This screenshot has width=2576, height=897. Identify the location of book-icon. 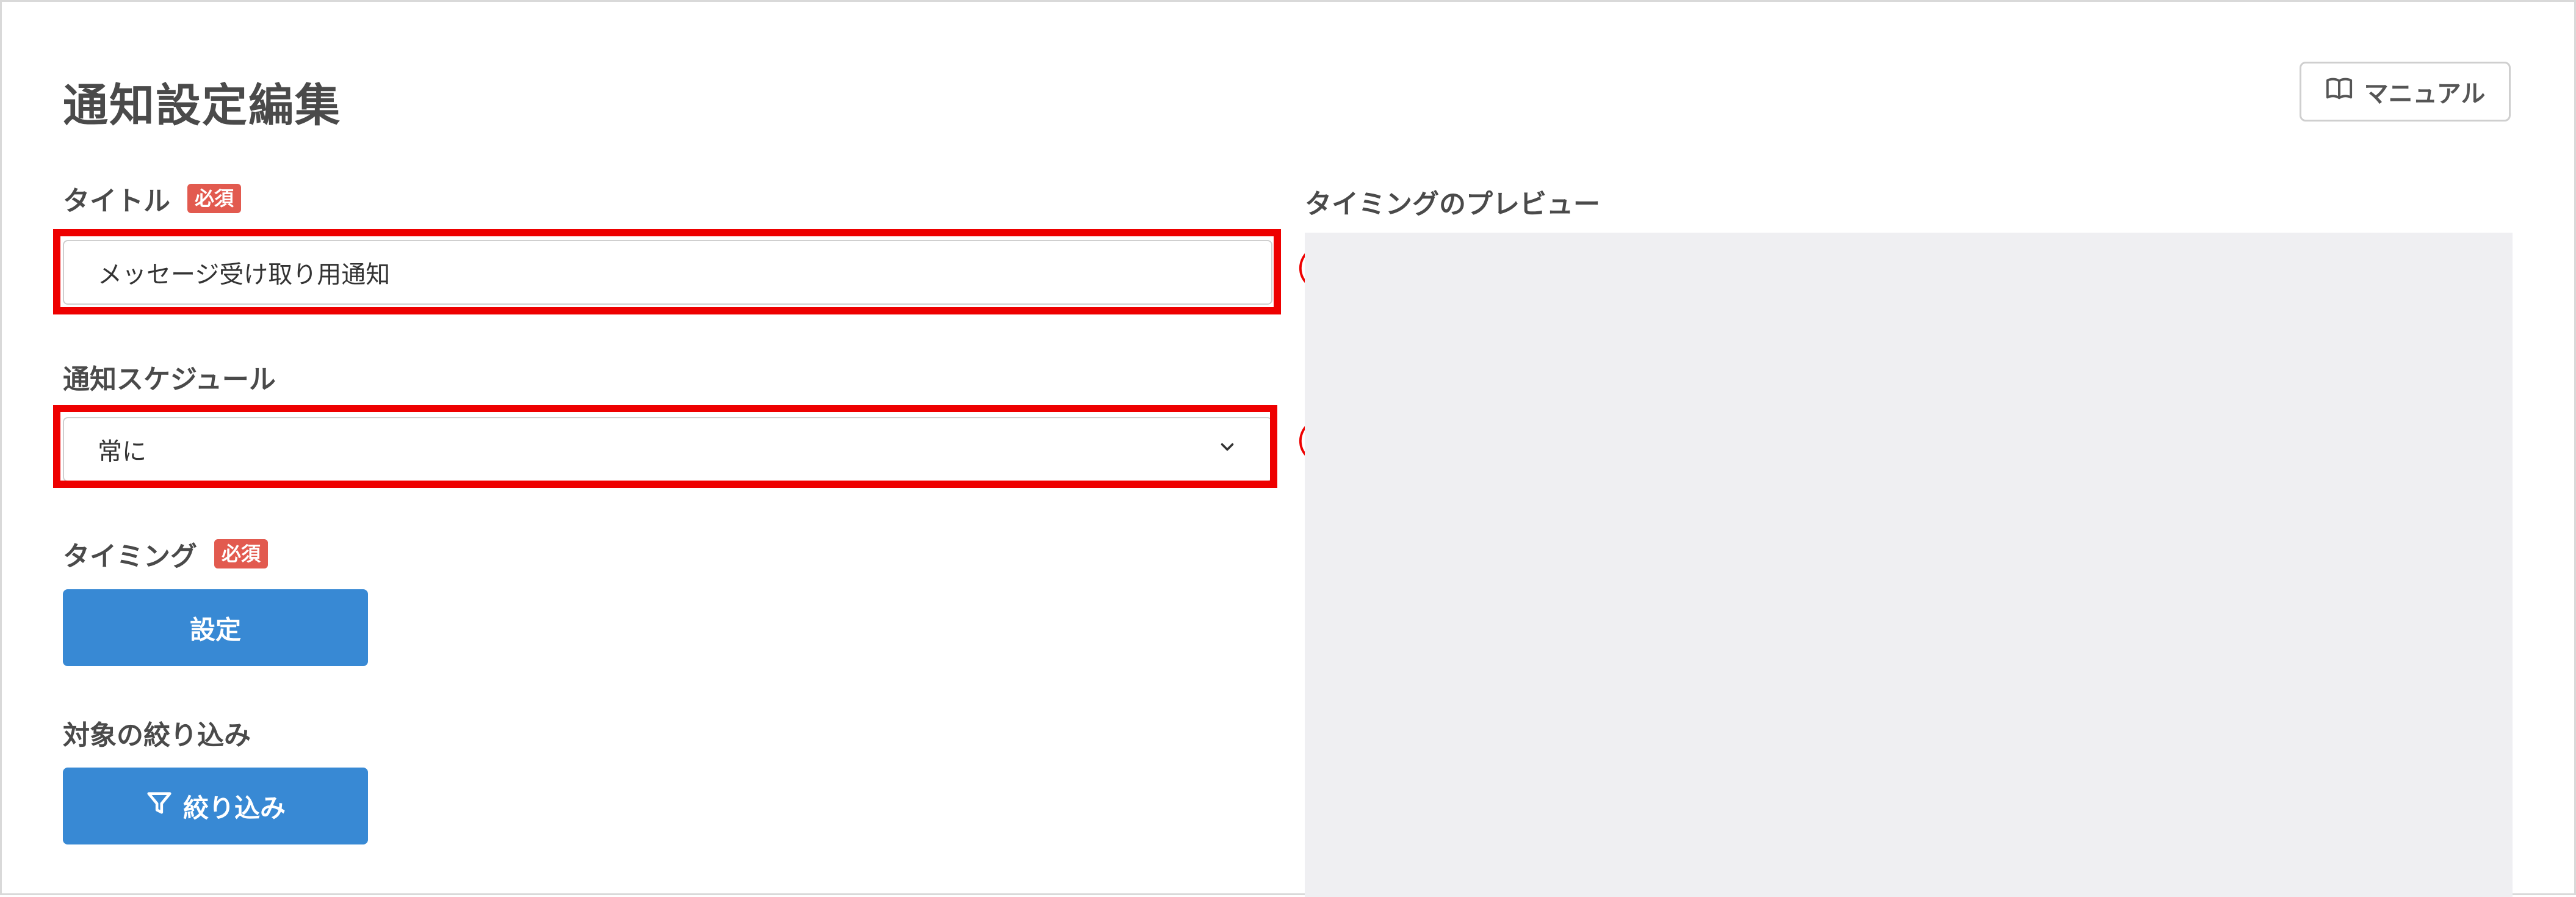
(2339, 91).